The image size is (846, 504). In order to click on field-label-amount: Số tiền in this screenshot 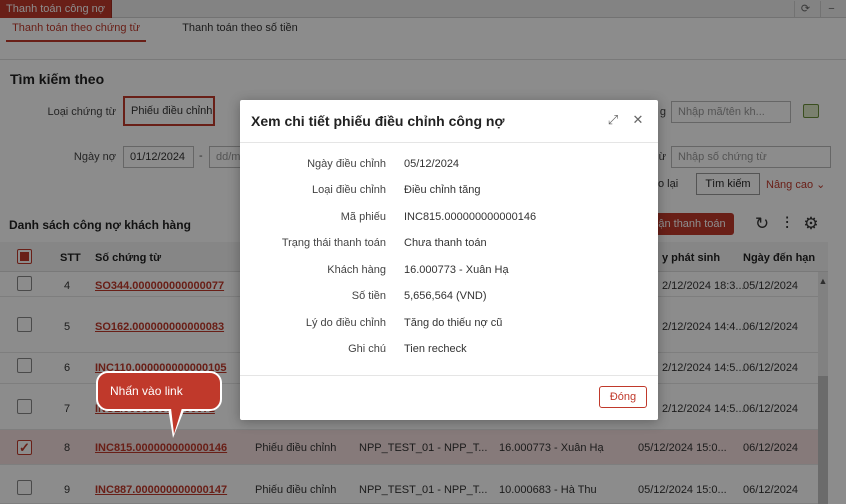, I will do `click(368, 296)`.